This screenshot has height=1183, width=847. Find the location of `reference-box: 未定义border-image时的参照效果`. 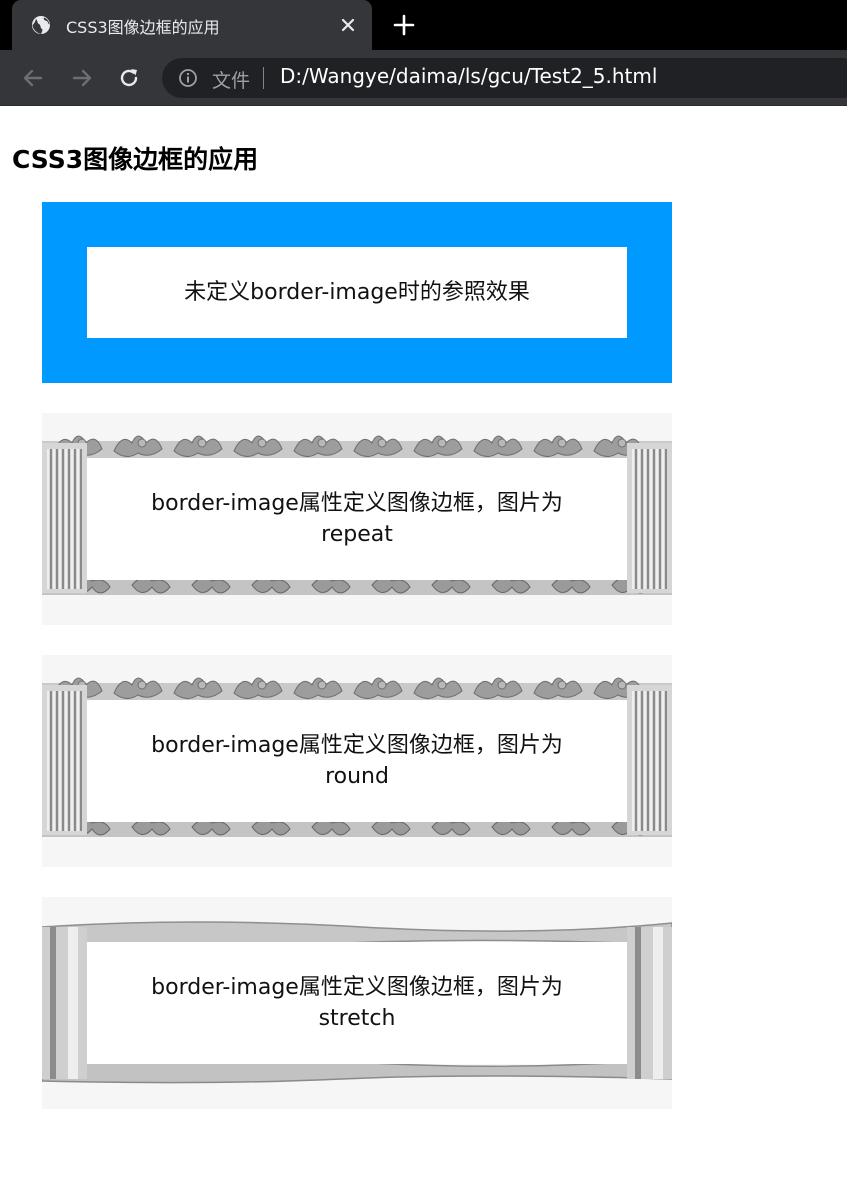

reference-box: 未定义border-image时的参照效果 is located at coordinates (357, 292).